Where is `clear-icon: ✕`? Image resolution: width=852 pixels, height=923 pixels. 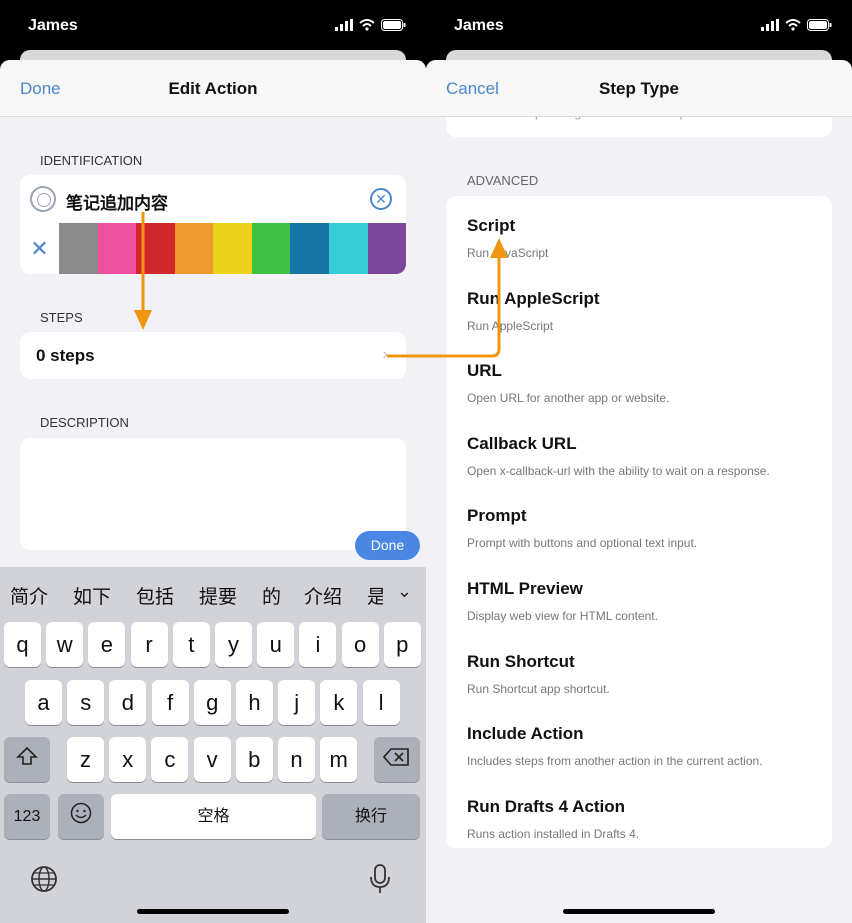 clear-icon: ✕ is located at coordinates (381, 199).